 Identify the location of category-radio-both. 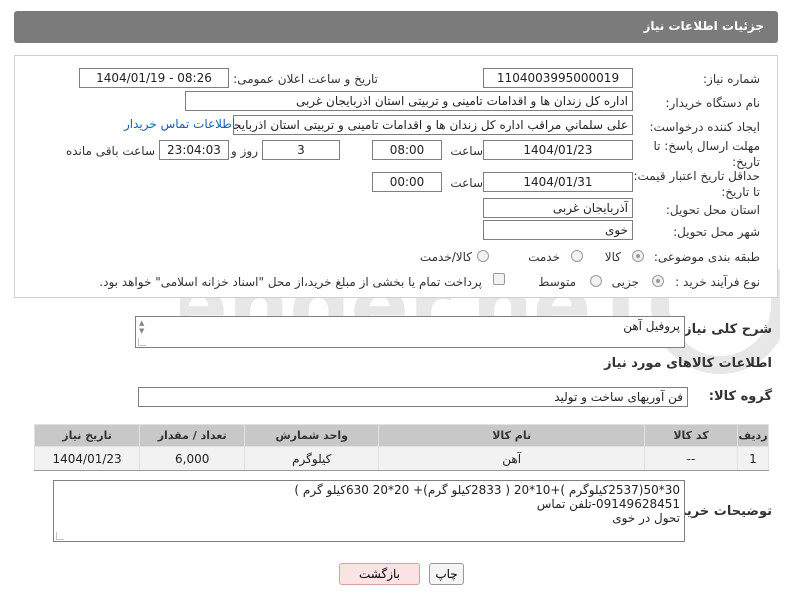
(483, 256).